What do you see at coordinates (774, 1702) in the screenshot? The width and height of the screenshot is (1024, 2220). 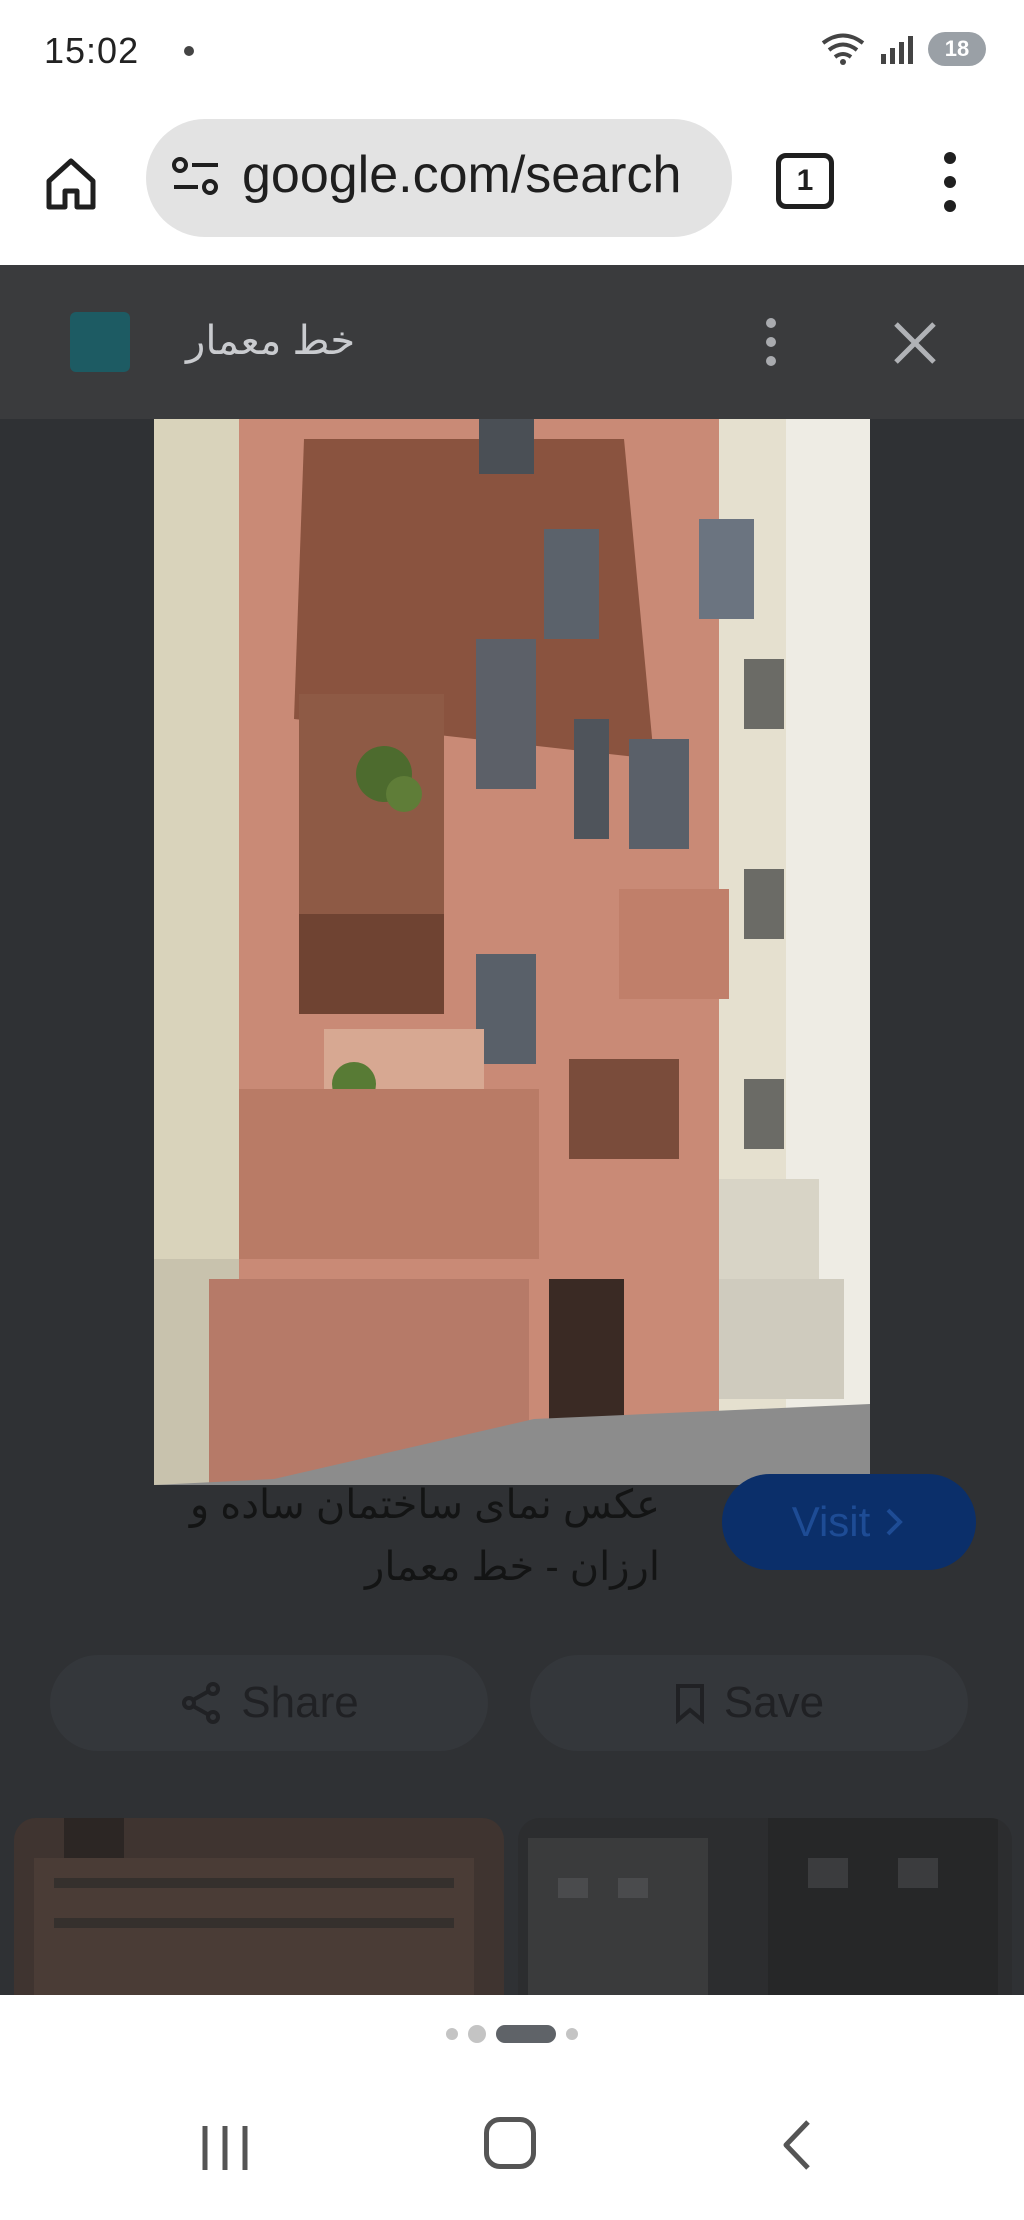 I see `save-label: Save` at bounding box center [774, 1702].